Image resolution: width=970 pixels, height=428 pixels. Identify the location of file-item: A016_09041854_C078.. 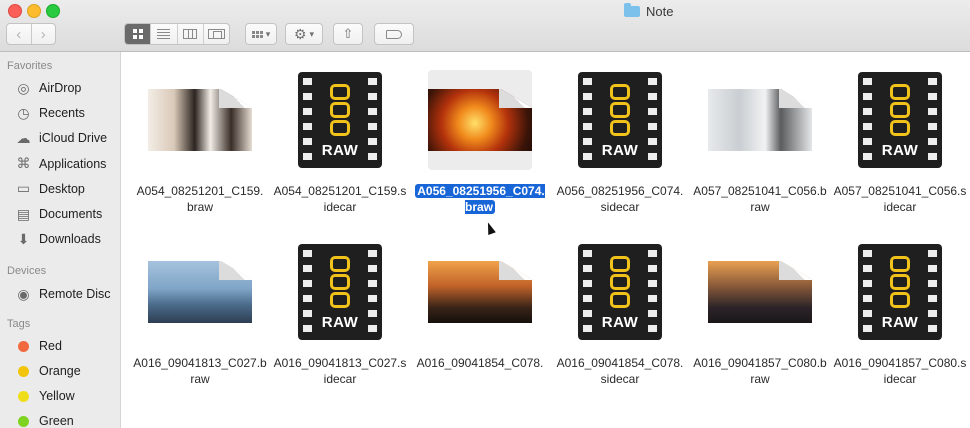
(480, 320).